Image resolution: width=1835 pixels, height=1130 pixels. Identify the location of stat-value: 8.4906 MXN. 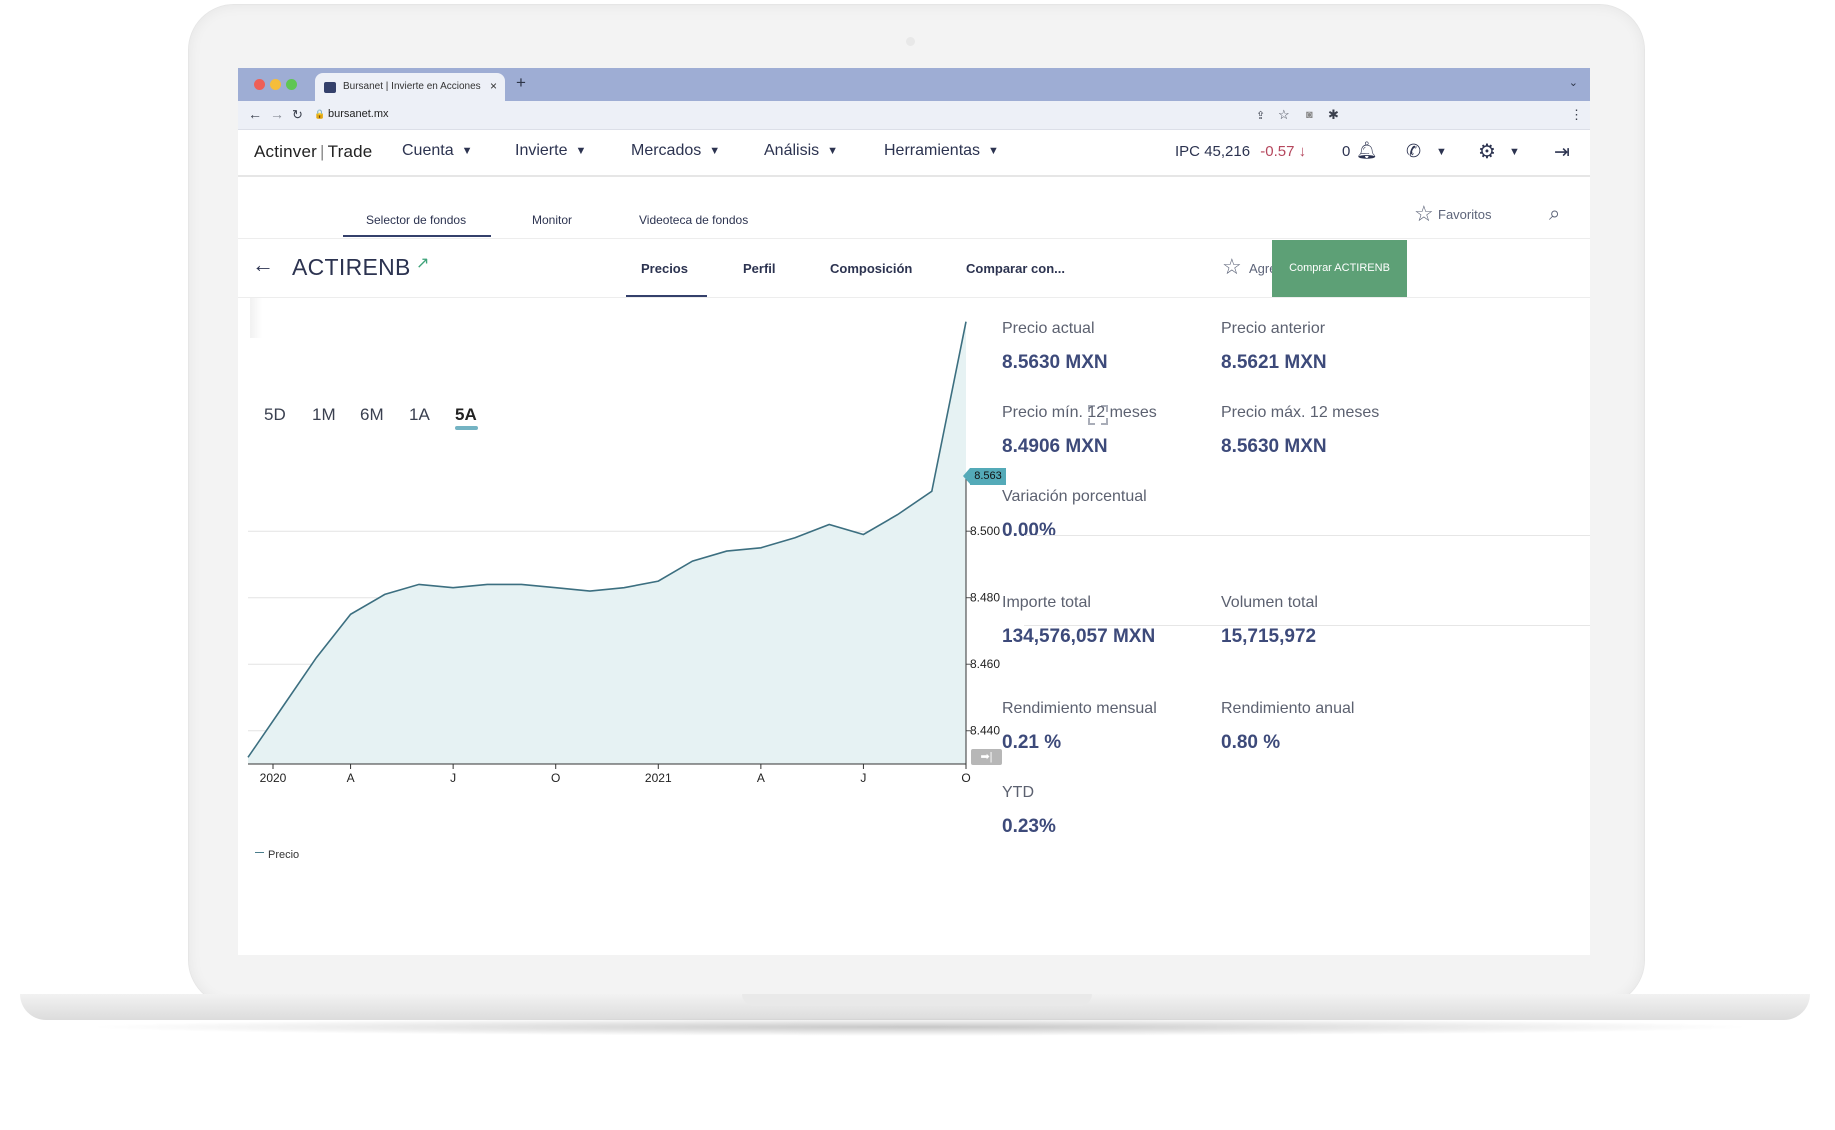
(1055, 446).